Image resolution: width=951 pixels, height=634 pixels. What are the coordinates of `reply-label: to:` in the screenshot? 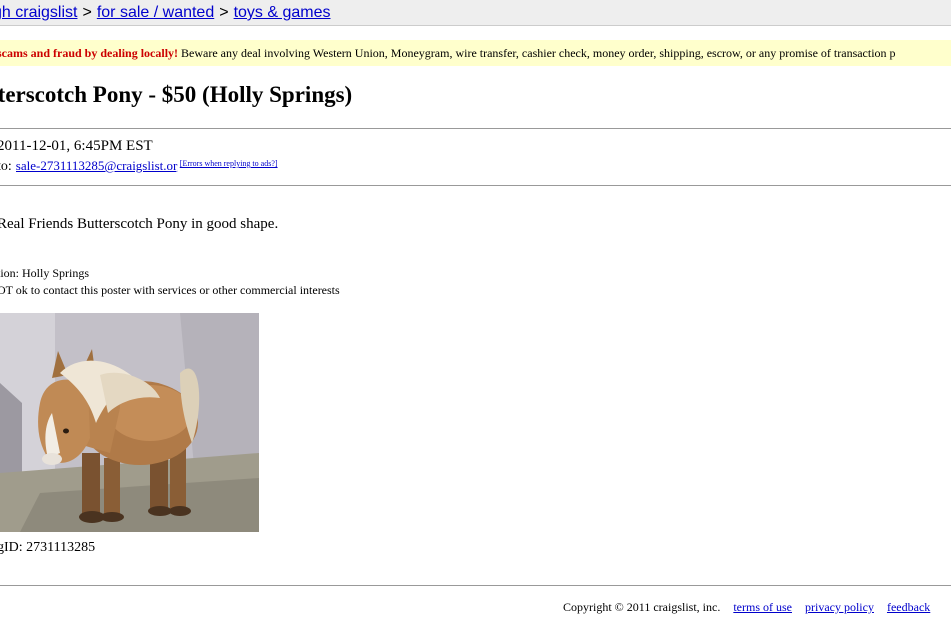 It's located at (6, 166).